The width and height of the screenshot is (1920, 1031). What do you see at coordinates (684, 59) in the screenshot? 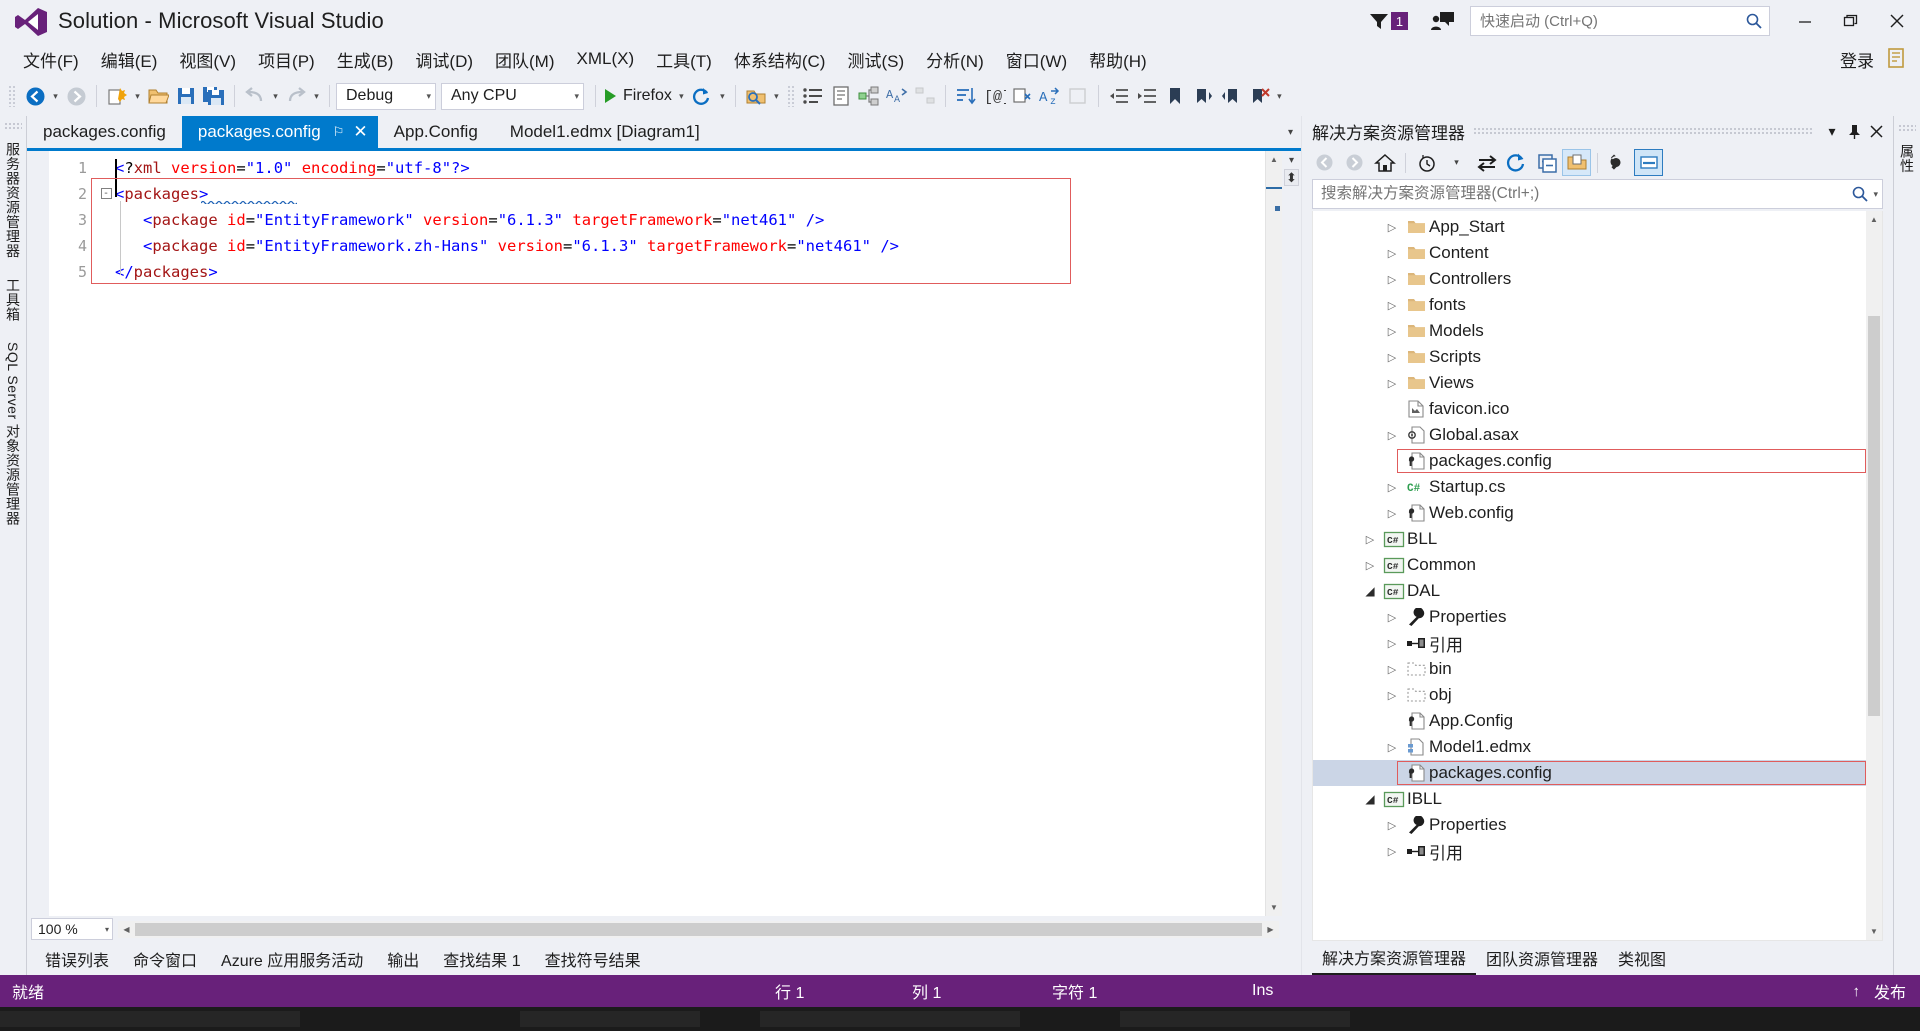
I see `menu-tools: 工具(T)` at bounding box center [684, 59].